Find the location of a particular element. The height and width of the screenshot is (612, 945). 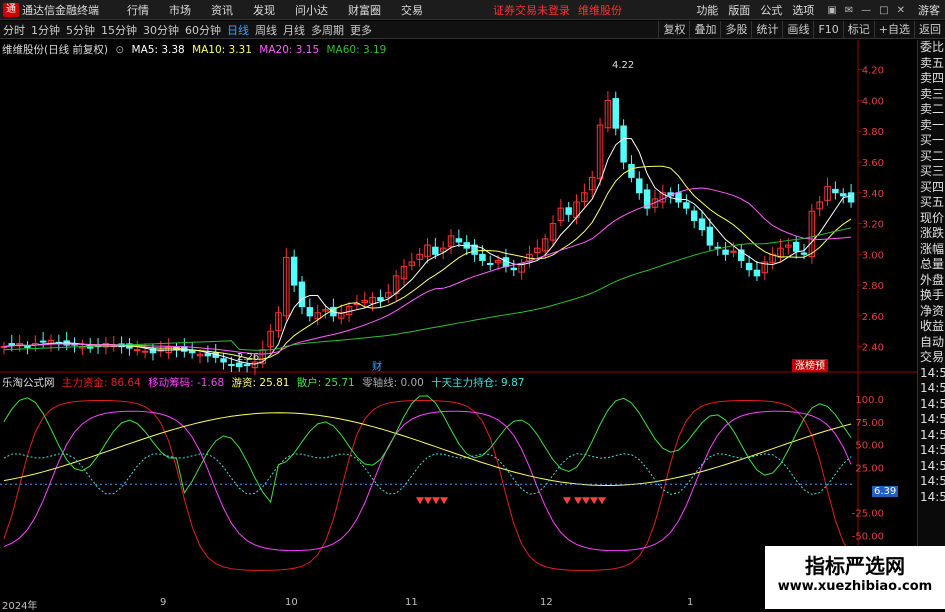

tab-timeframe: 1分钟 is located at coordinates (45, 30).